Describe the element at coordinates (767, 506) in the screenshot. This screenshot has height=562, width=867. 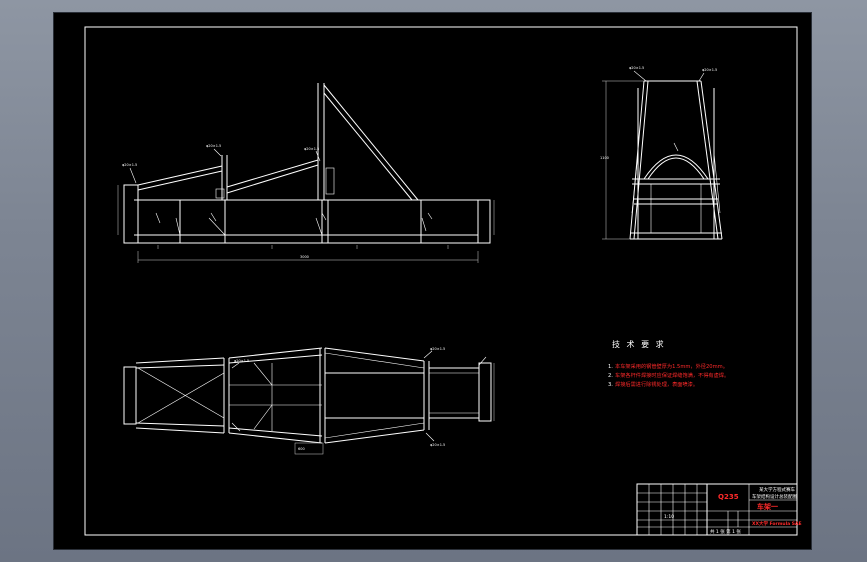
I see `tb-drawing-name: 车架一` at that location.